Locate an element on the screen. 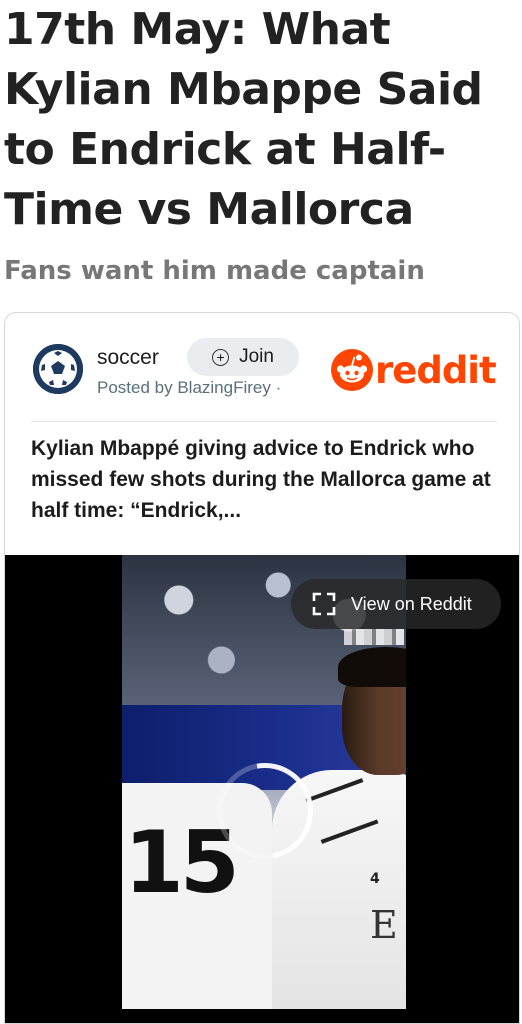 The width and height of the screenshot is (522, 1024). shirt-badge: 4 is located at coordinates (375, 879).